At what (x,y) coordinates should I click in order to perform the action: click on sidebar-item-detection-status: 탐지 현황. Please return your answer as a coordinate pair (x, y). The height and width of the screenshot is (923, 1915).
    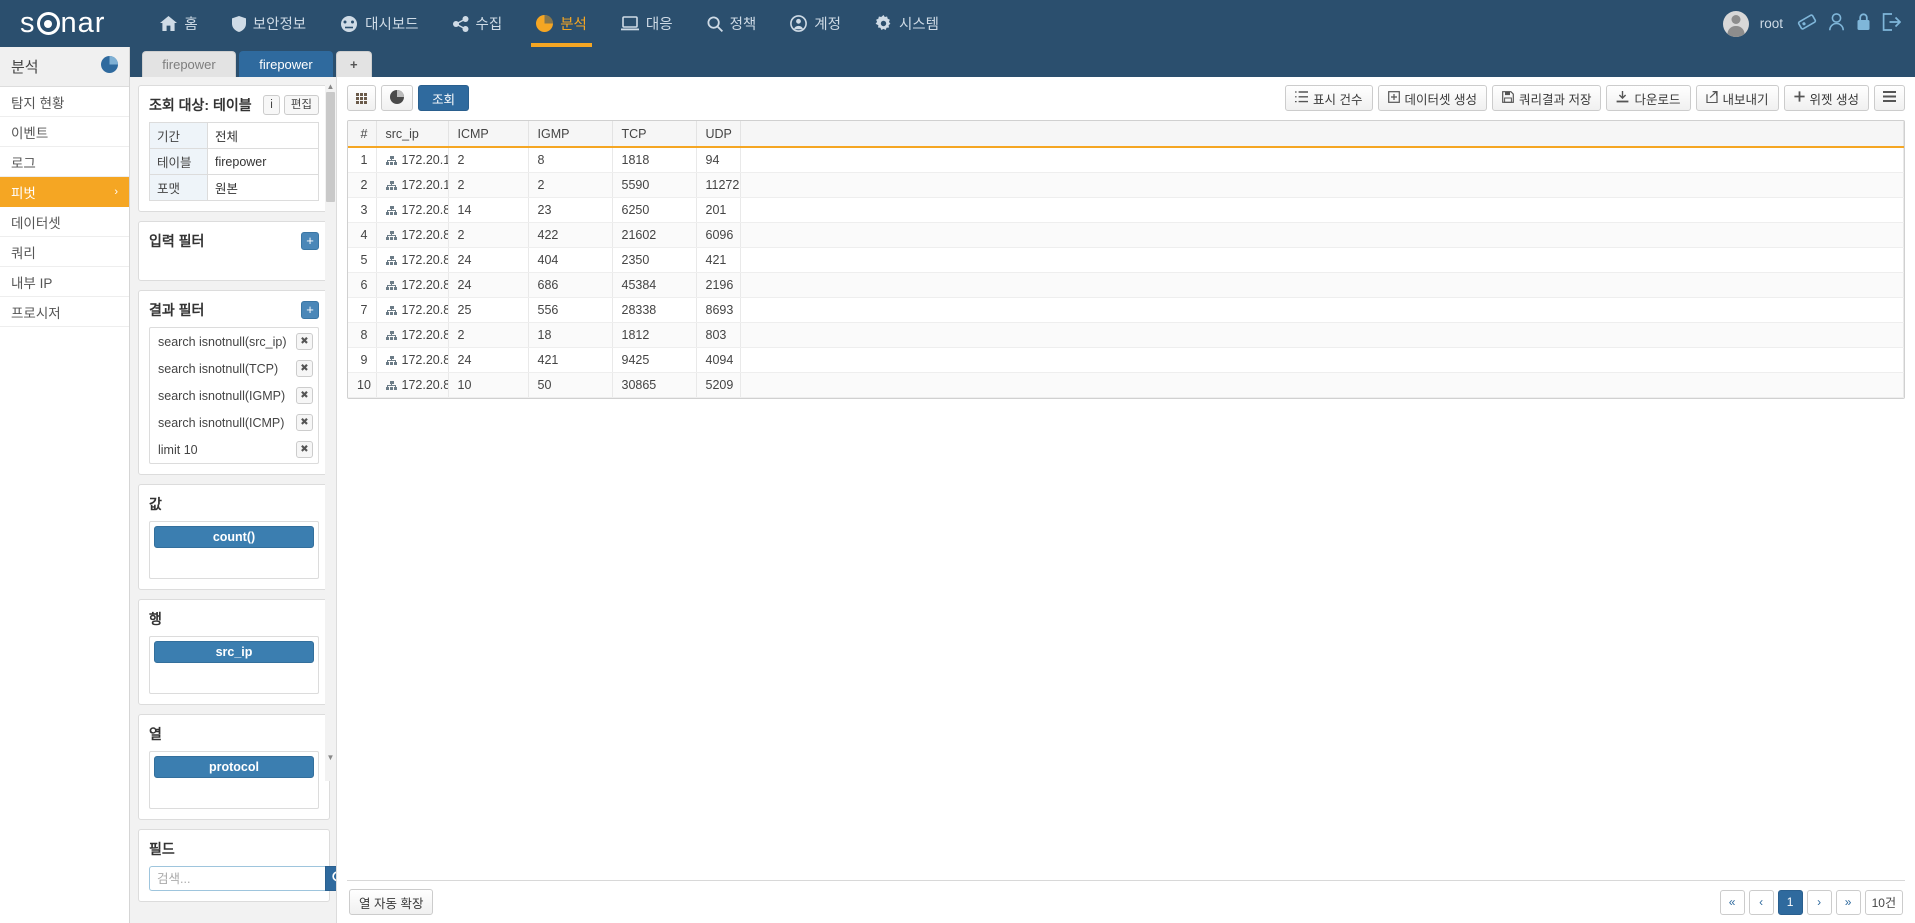
    Looking at the image, I should click on (64, 102).